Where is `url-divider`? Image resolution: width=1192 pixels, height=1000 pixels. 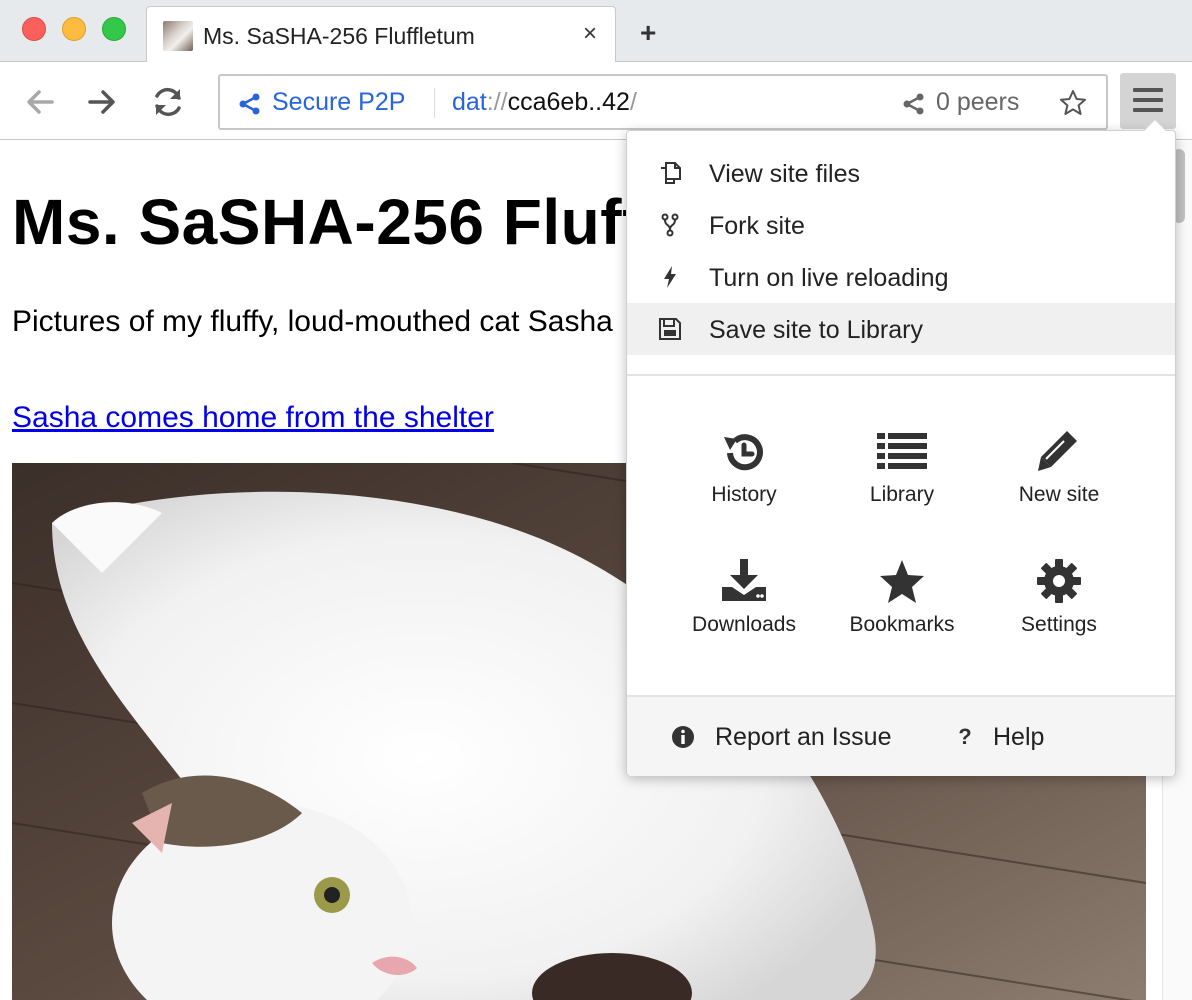 url-divider is located at coordinates (434, 103).